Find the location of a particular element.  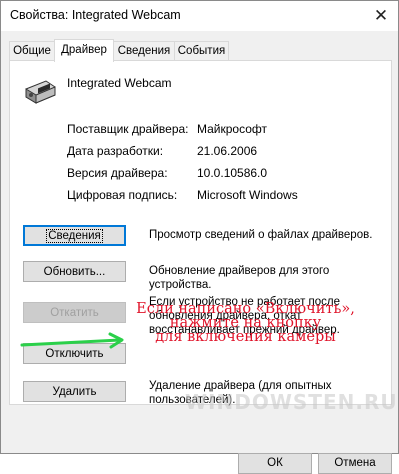

uninstall-button: Удалить is located at coordinates (74, 391).